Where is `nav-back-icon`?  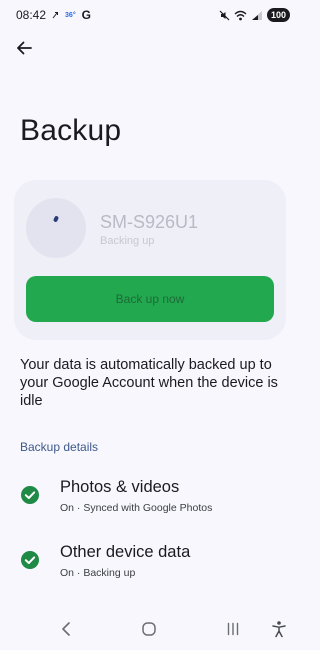
nav-back-icon is located at coordinates (66, 629).